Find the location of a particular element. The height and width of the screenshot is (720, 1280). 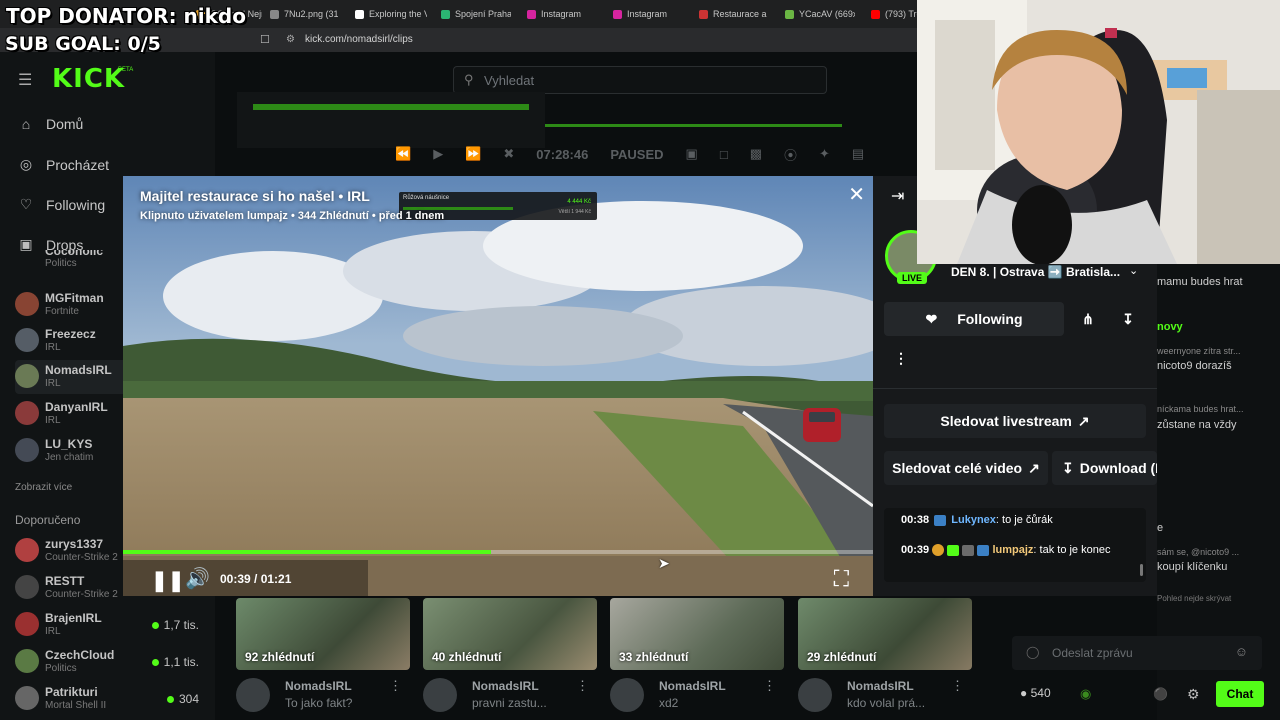

clip-thumbnail: 92 zhlédnutí is located at coordinates (323, 634).